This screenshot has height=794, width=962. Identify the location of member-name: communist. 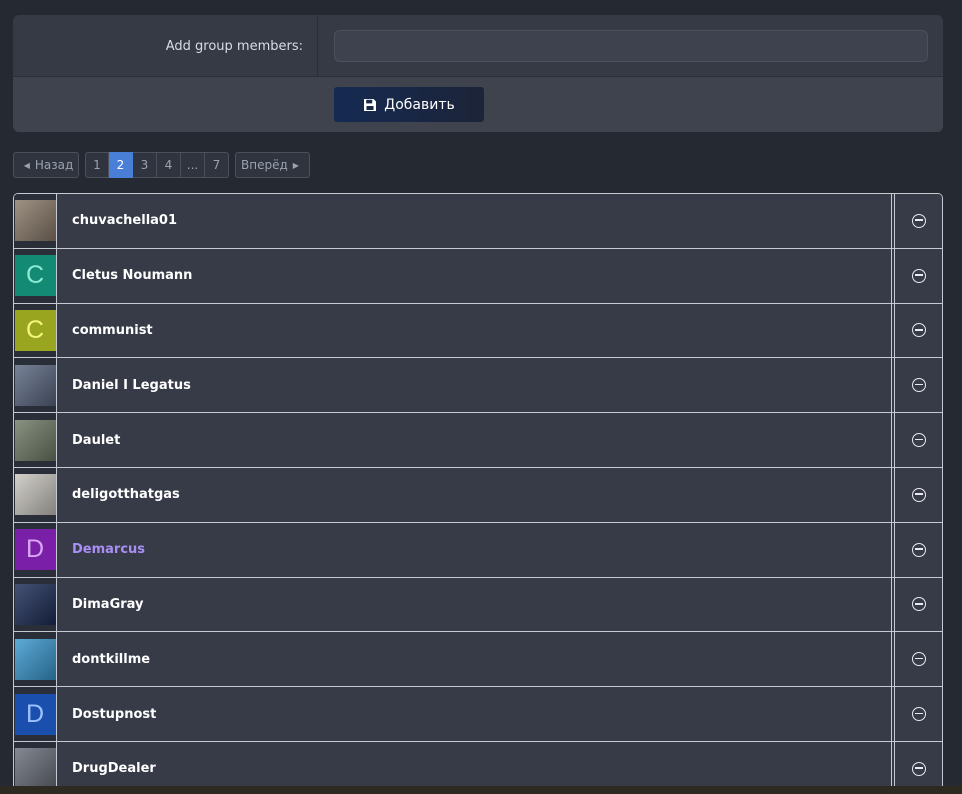
(474, 330).